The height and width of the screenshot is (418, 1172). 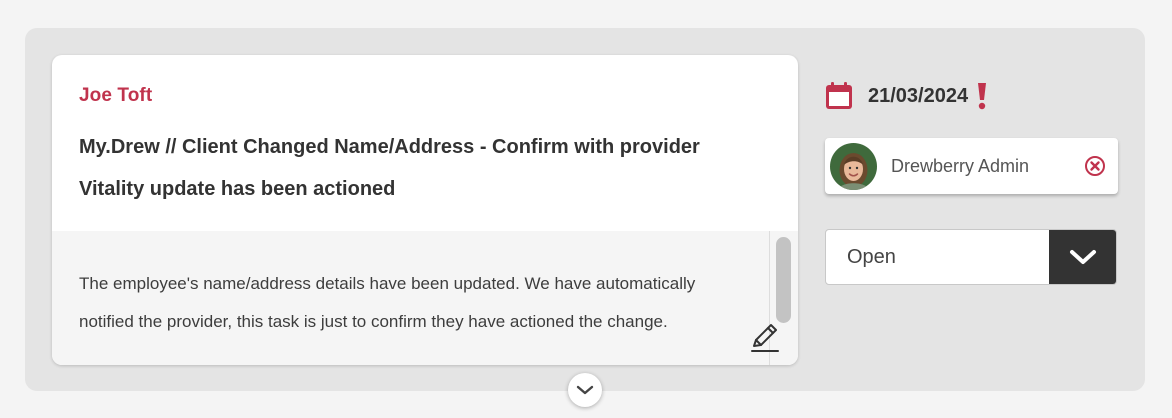 I want to click on status-dropdown-toggle, so click(x=1082, y=257).